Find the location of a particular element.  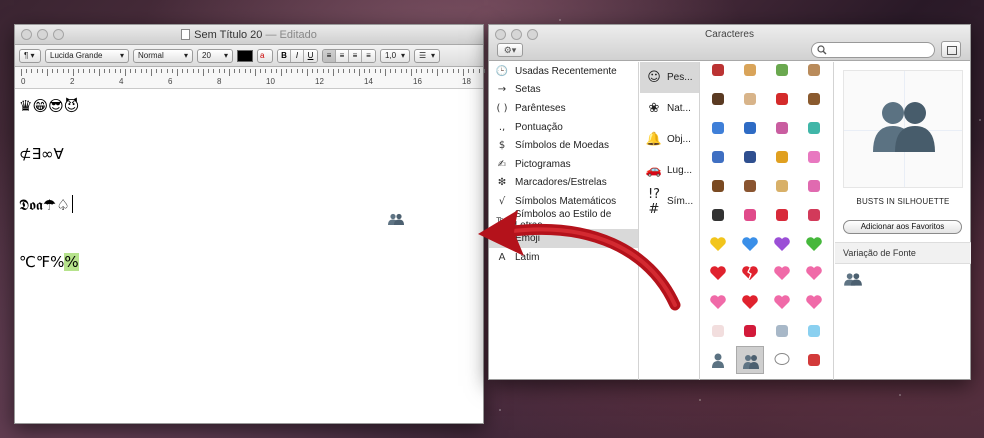

search-input is located at coordinates (880, 50).